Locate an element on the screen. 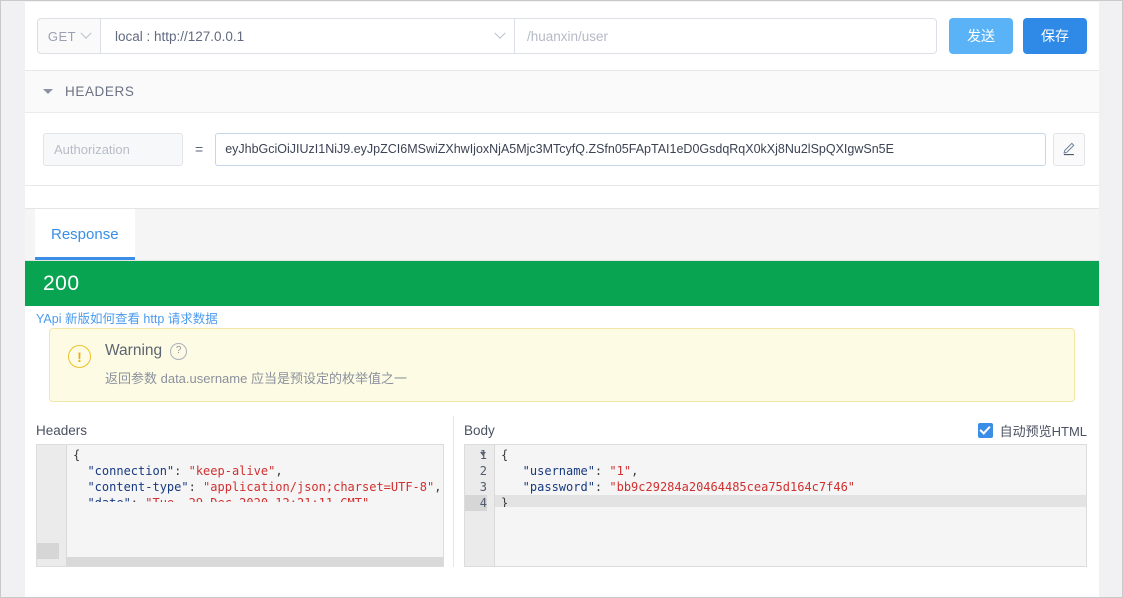  environment-select: local : http://127.0.0.1 is located at coordinates (308, 36).